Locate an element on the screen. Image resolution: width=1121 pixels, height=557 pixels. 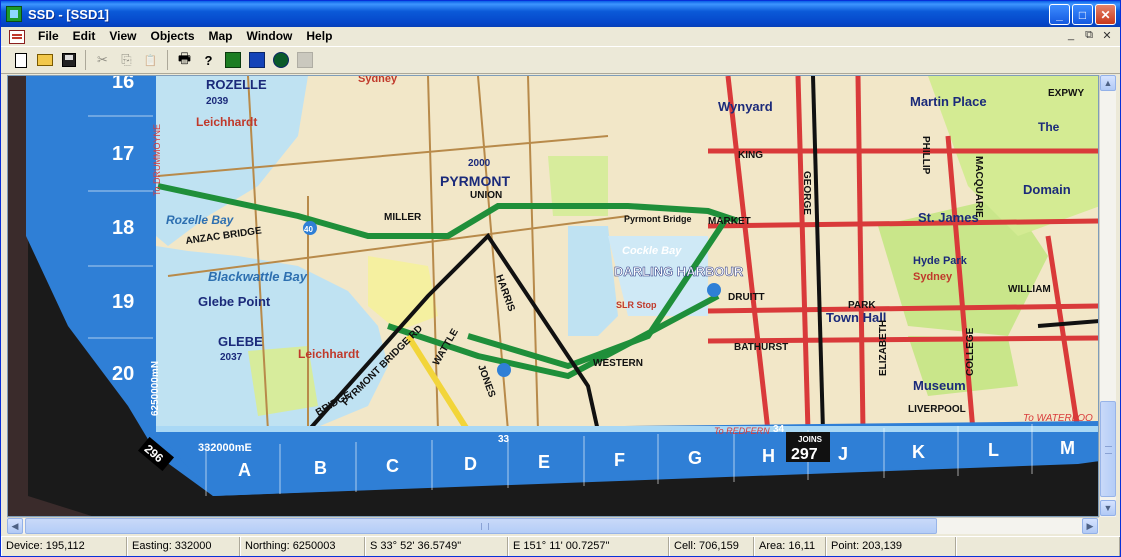
save-icon is located at coordinates (68, 60).